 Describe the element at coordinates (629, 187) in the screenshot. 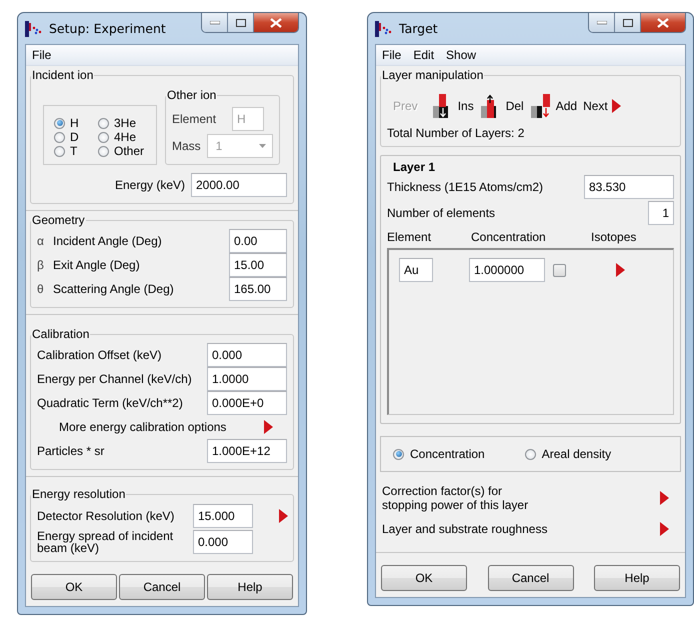

I see `thickness-field: 83.530` at that location.